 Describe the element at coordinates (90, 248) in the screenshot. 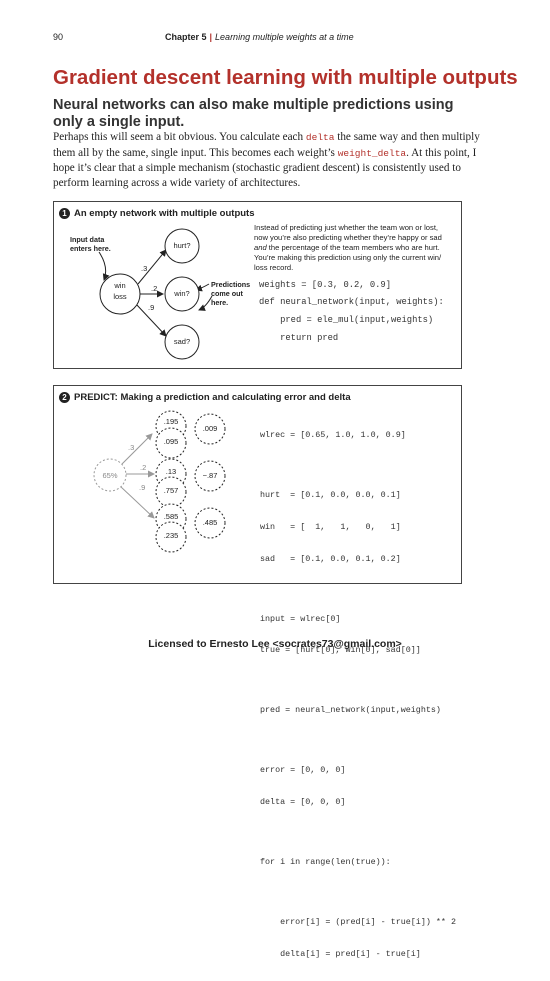

I see `note-input-line-2: enters here.` at that location.